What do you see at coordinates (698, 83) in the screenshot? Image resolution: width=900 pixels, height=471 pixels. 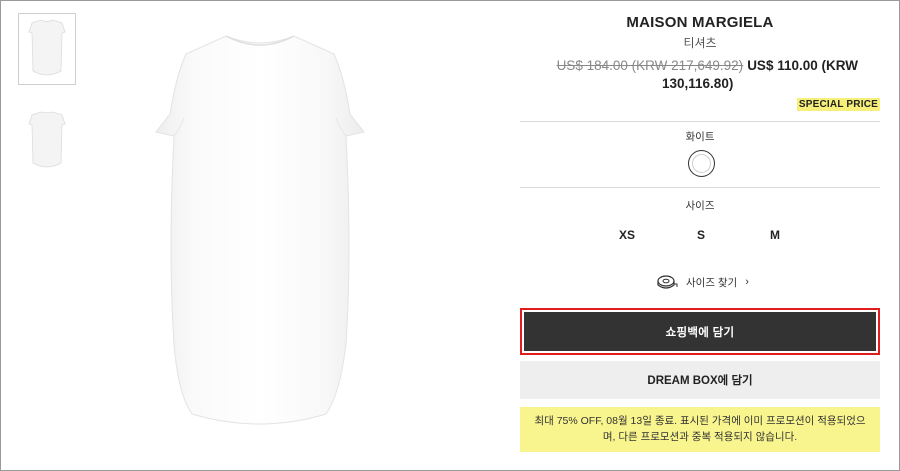 I see `sale-price-continued: 130,116.80)` at bounding box center [698, 83].